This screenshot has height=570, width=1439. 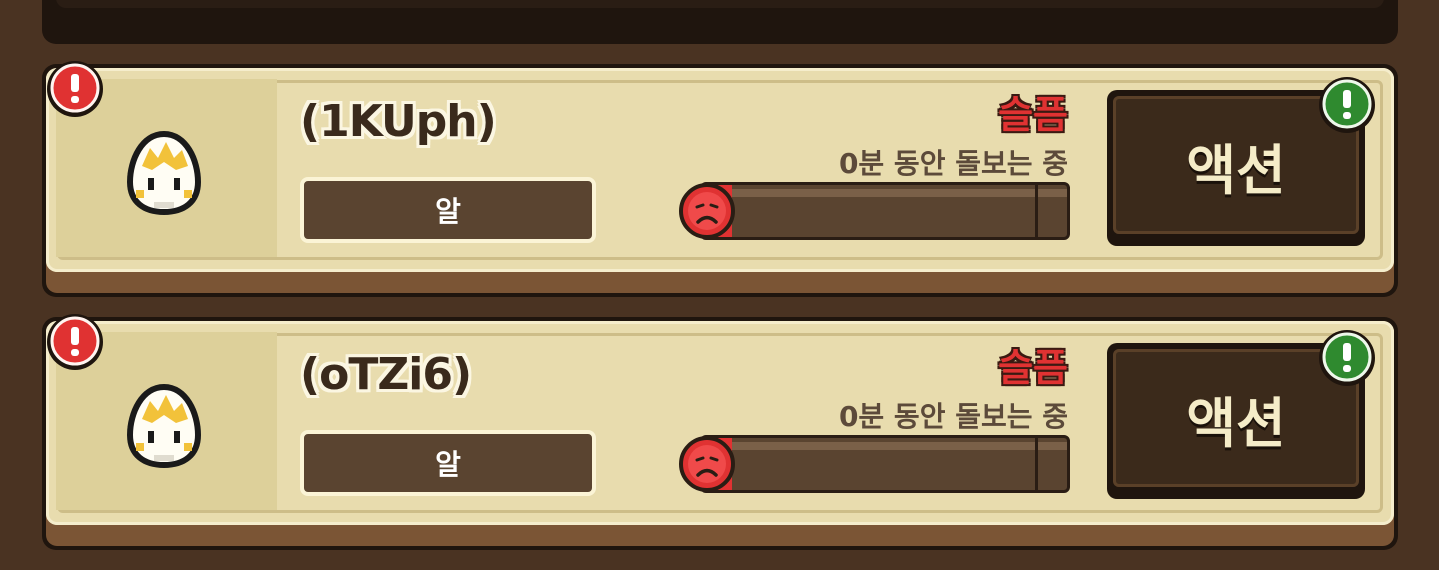 I want to click on pet-name: (1KUph), so click(x=398, y=121).